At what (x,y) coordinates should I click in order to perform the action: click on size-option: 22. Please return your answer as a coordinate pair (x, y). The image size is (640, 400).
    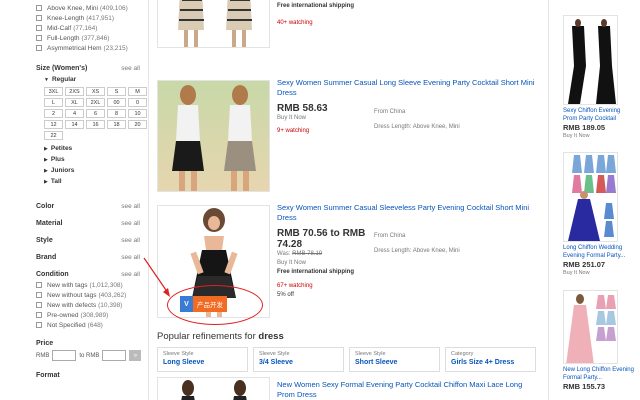
    Looking at the image, I should click on (53, 135).